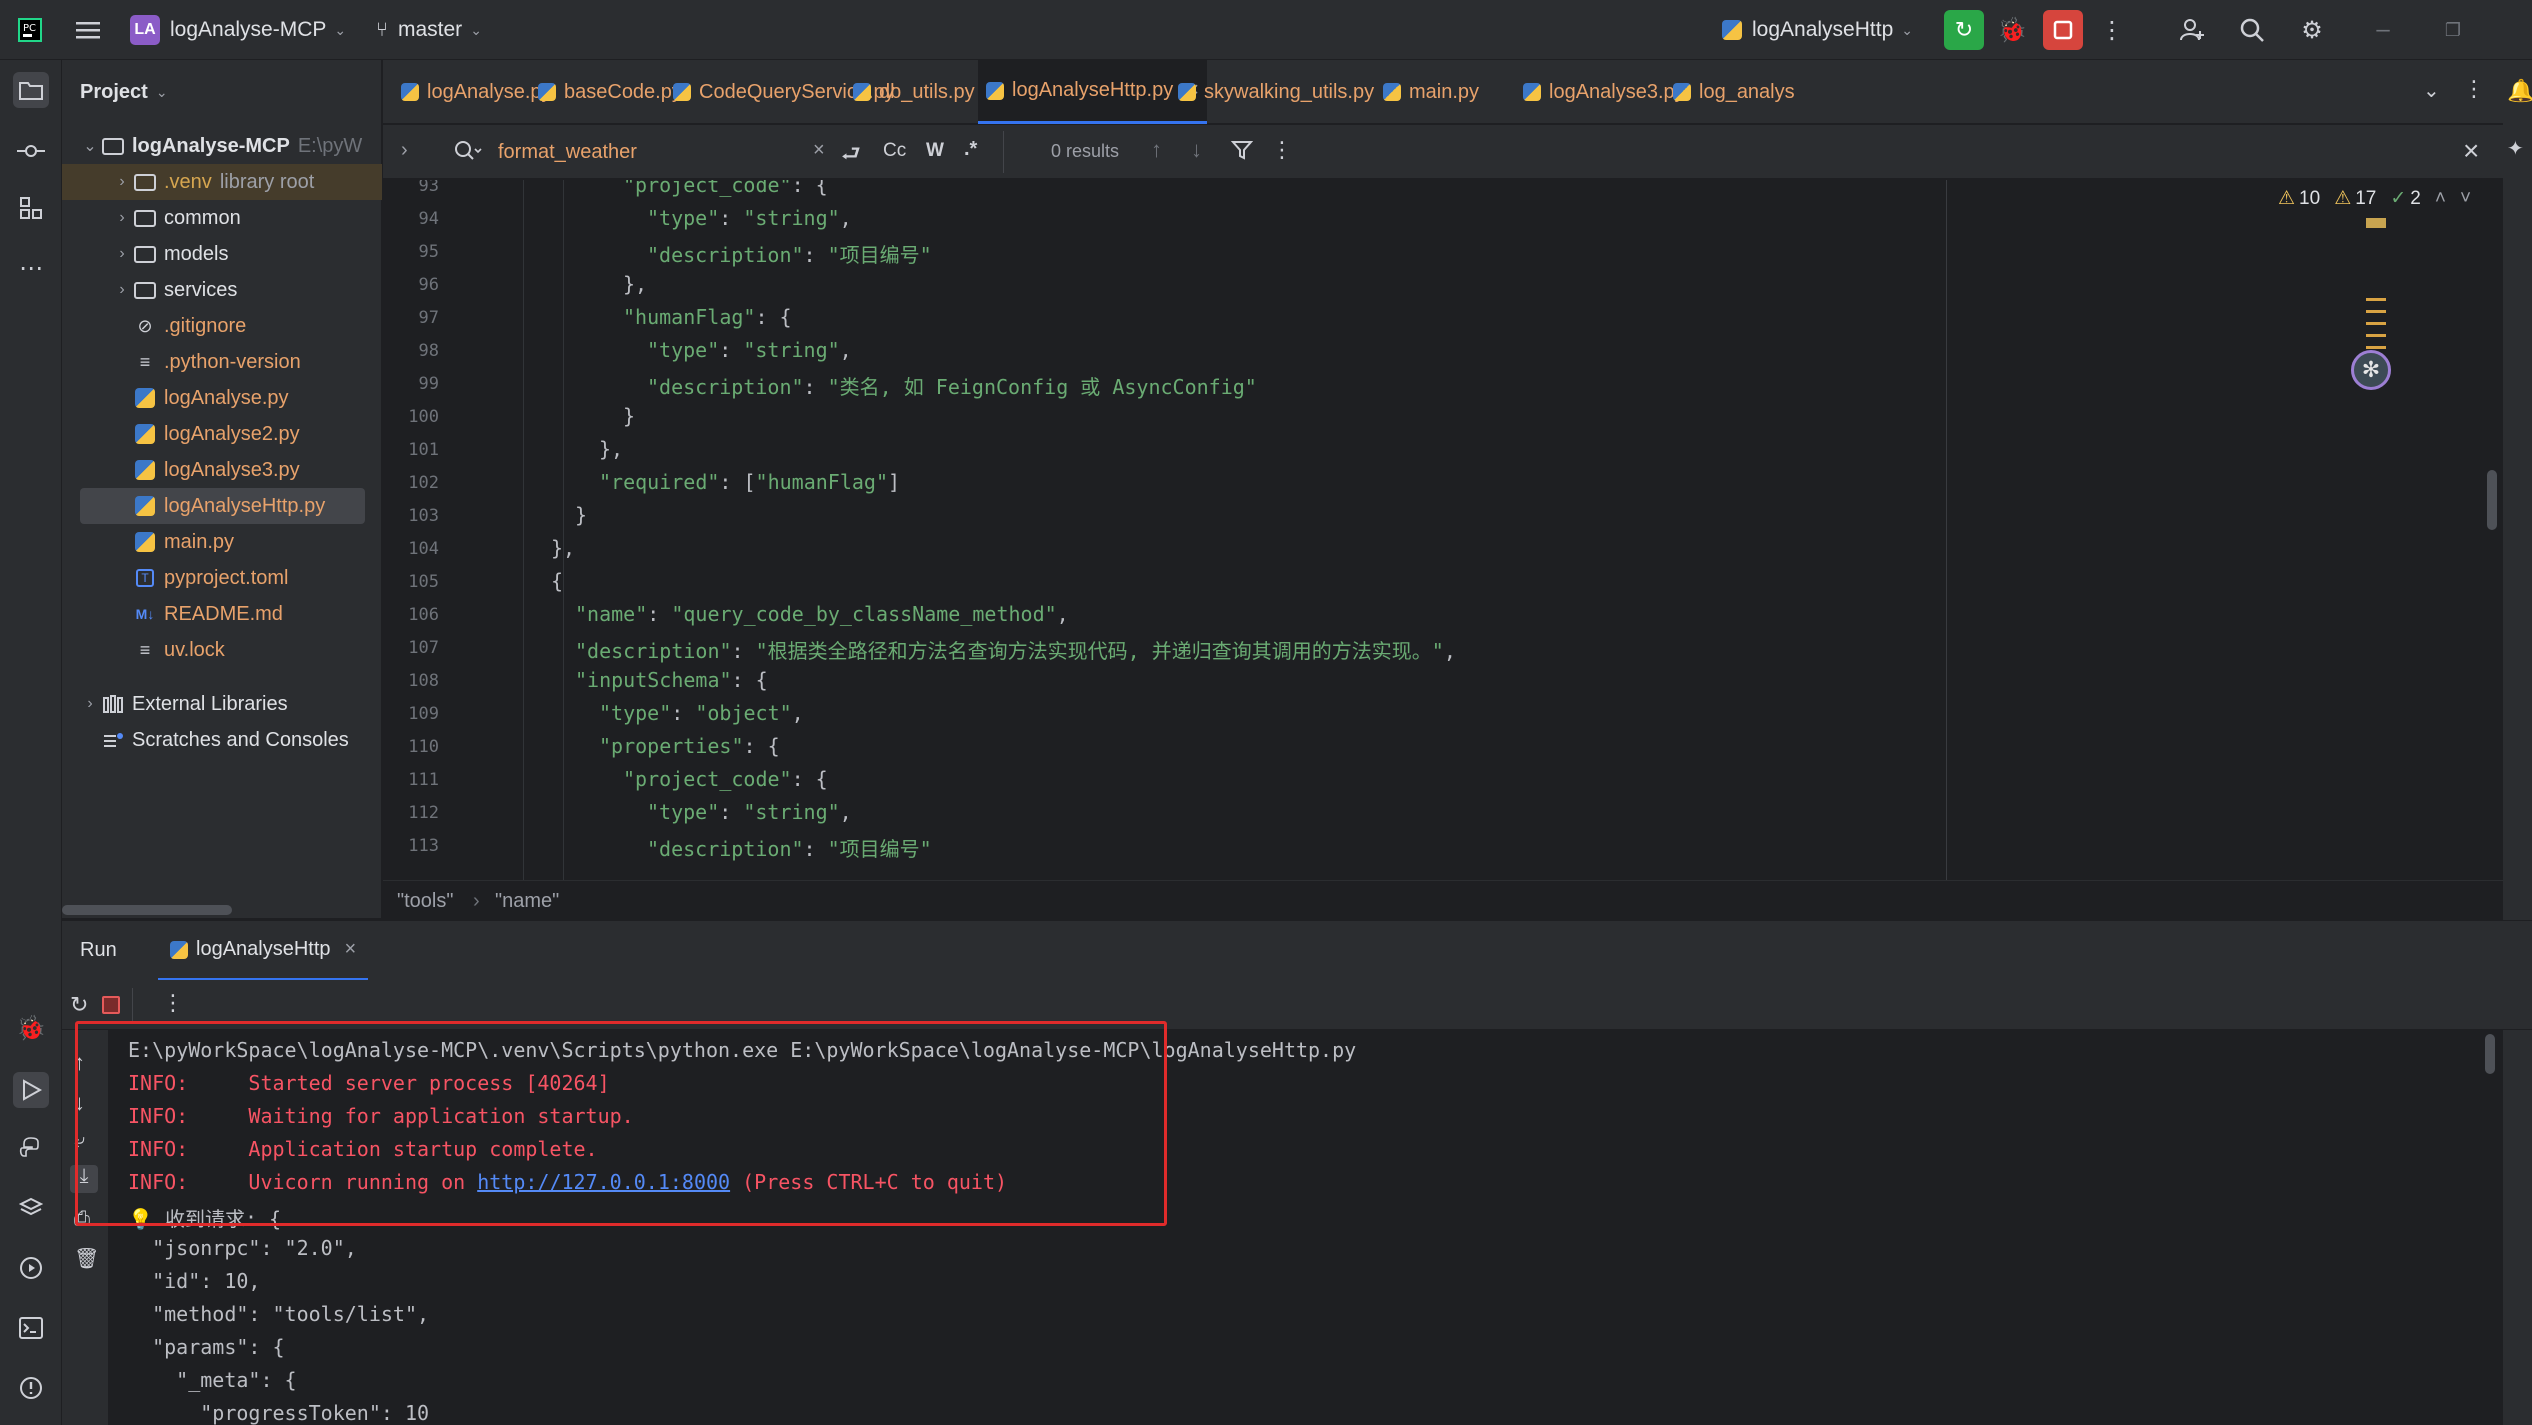 This screenshot has width=2532, height=1425. I want to click on tree-item: ≡ uv.lock, so click(222, 650).